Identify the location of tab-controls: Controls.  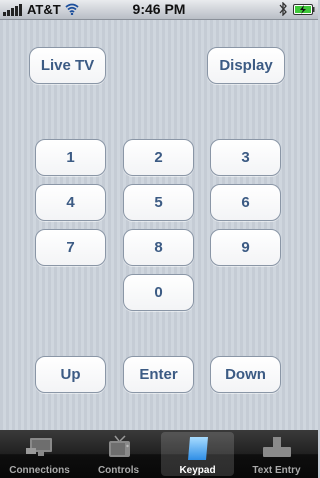
(118, 454).